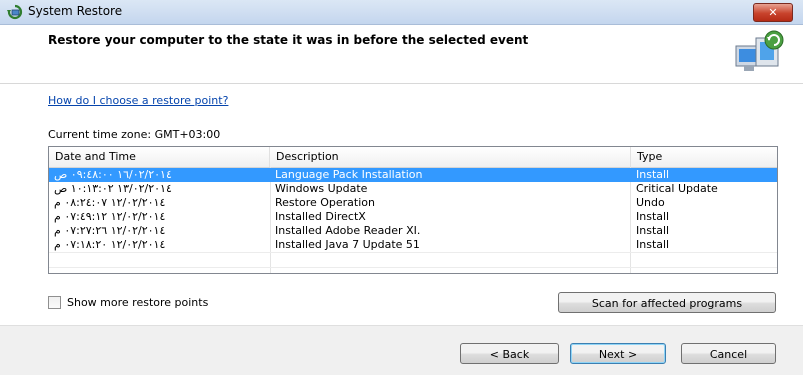 This screenshot has height=375, width=803. I want to click on row-type: Undo, so click(650, 202).